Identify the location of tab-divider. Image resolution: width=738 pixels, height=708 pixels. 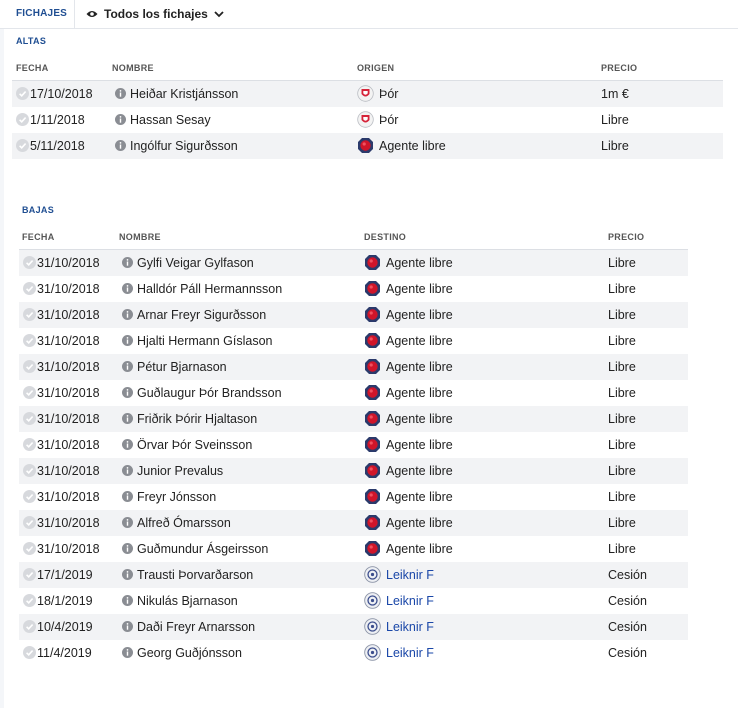
(74, 14).